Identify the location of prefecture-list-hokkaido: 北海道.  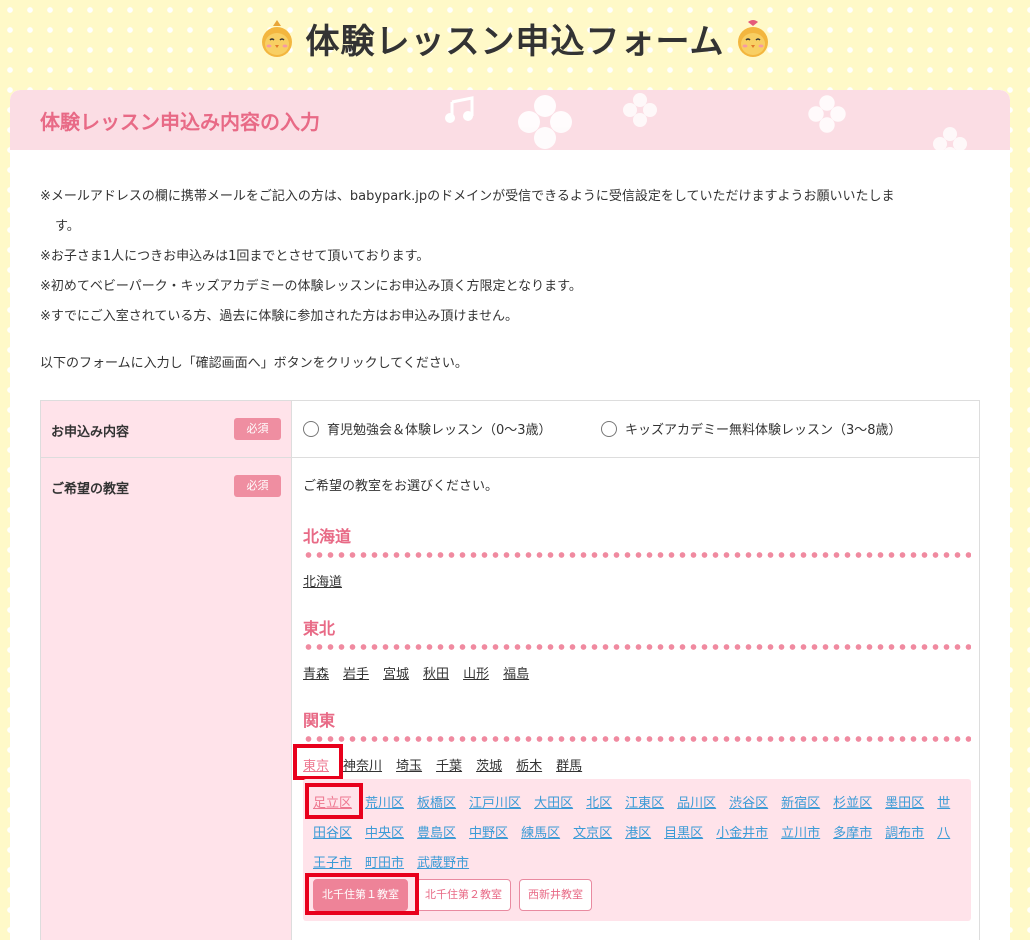
(322, 580).